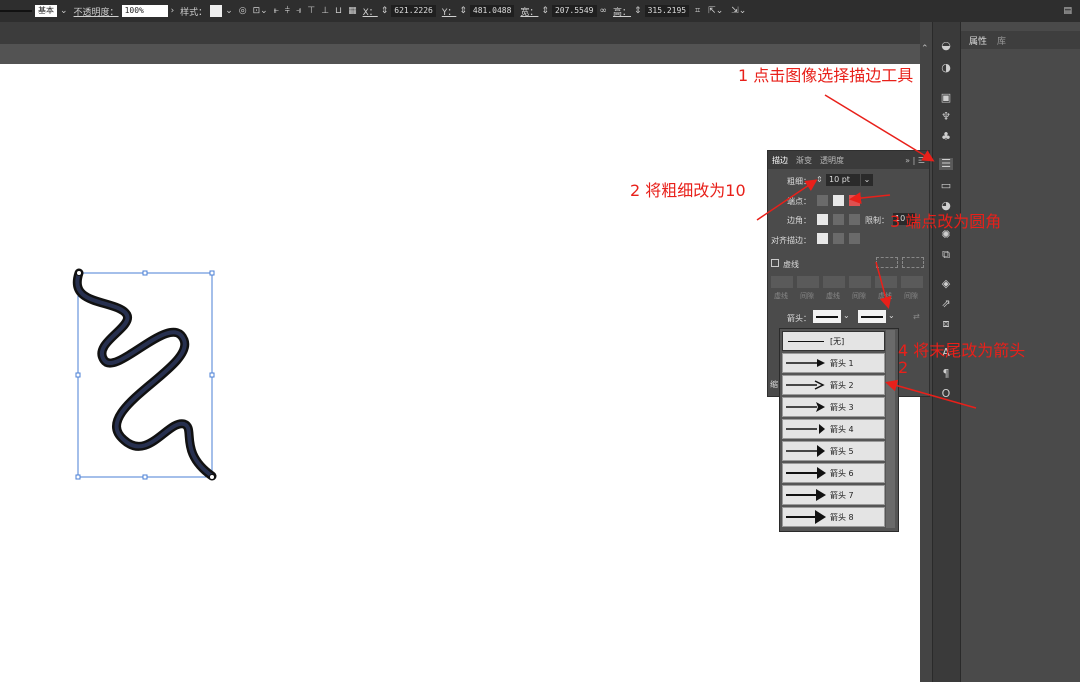  What do you see at coordinates (854, 219) in the screenshot?
I see `bevel-join-button` at bounding box center [854, 219].